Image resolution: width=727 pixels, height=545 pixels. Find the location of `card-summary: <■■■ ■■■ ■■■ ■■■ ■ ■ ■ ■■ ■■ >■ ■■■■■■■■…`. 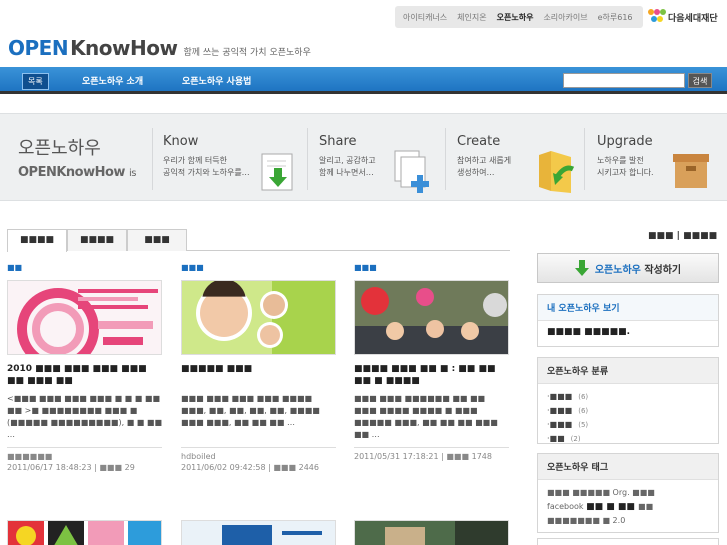

card-summary: <■■■ ■■■ ■■■ ■■■ ■ ■ ■ ■■ ■■ >■ ■■■■■■■■… is located at coordinates (84, 416).